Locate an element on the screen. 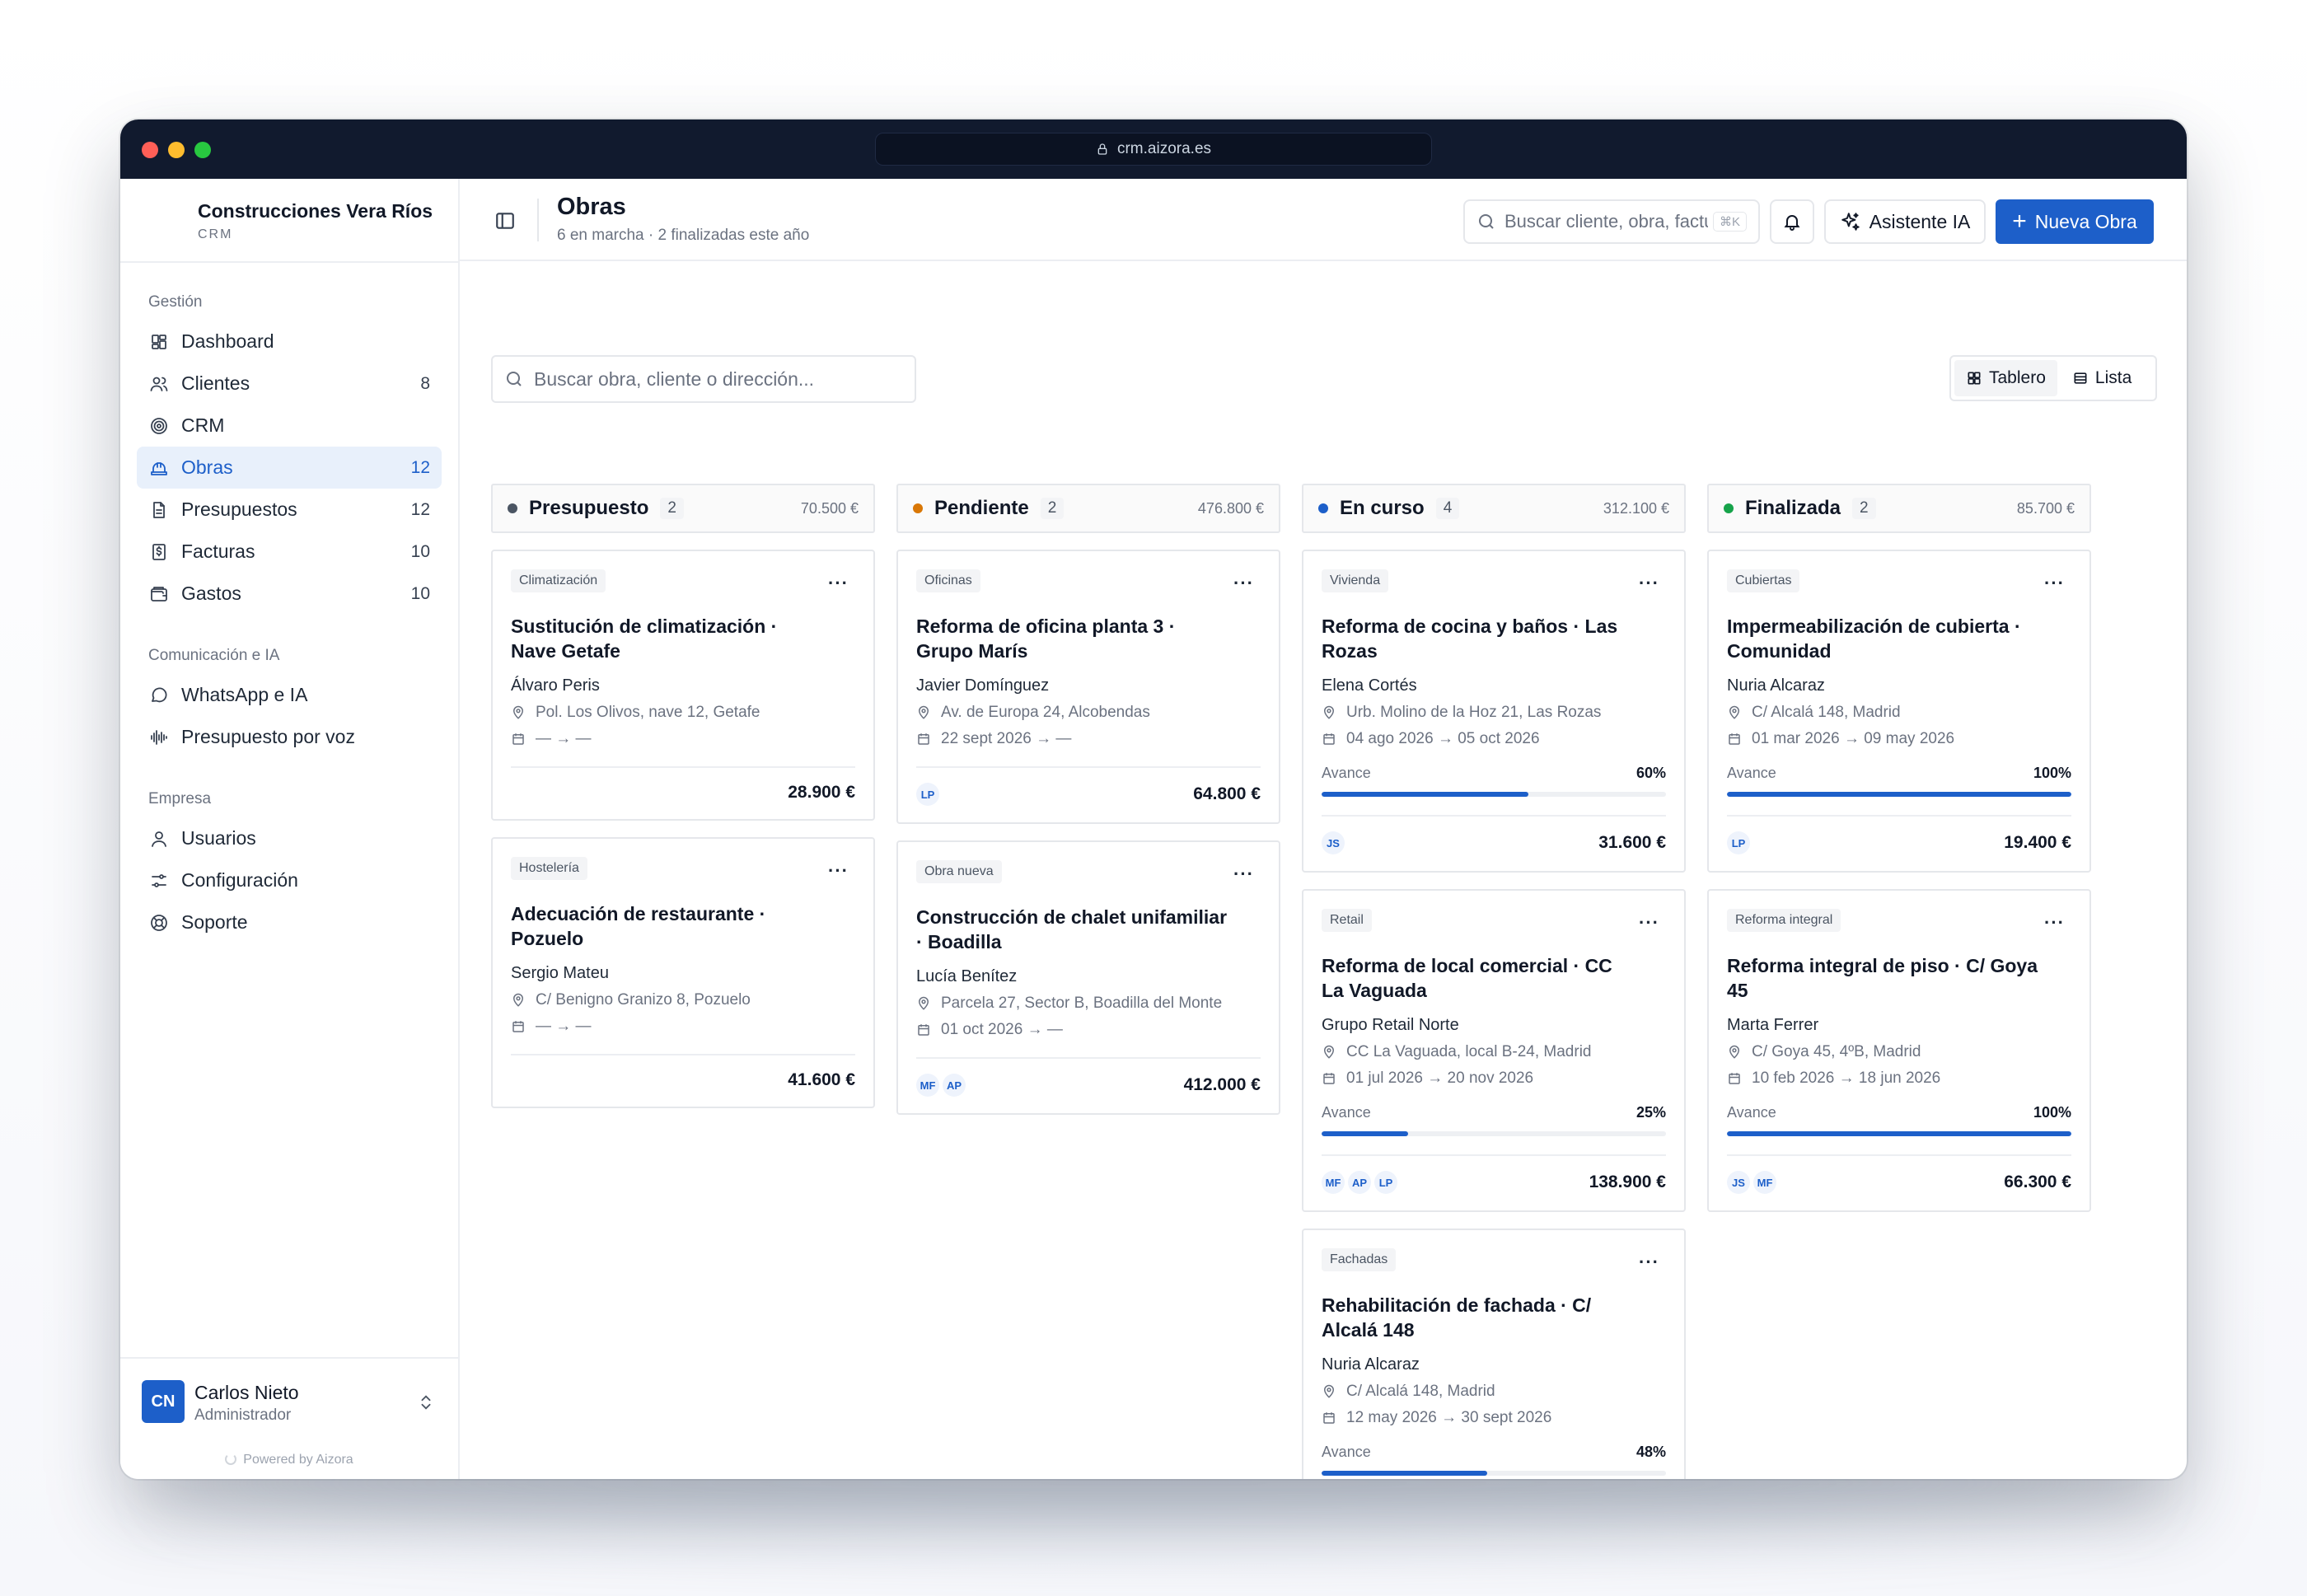  wallet-icon is located at coordinates (159, 594).